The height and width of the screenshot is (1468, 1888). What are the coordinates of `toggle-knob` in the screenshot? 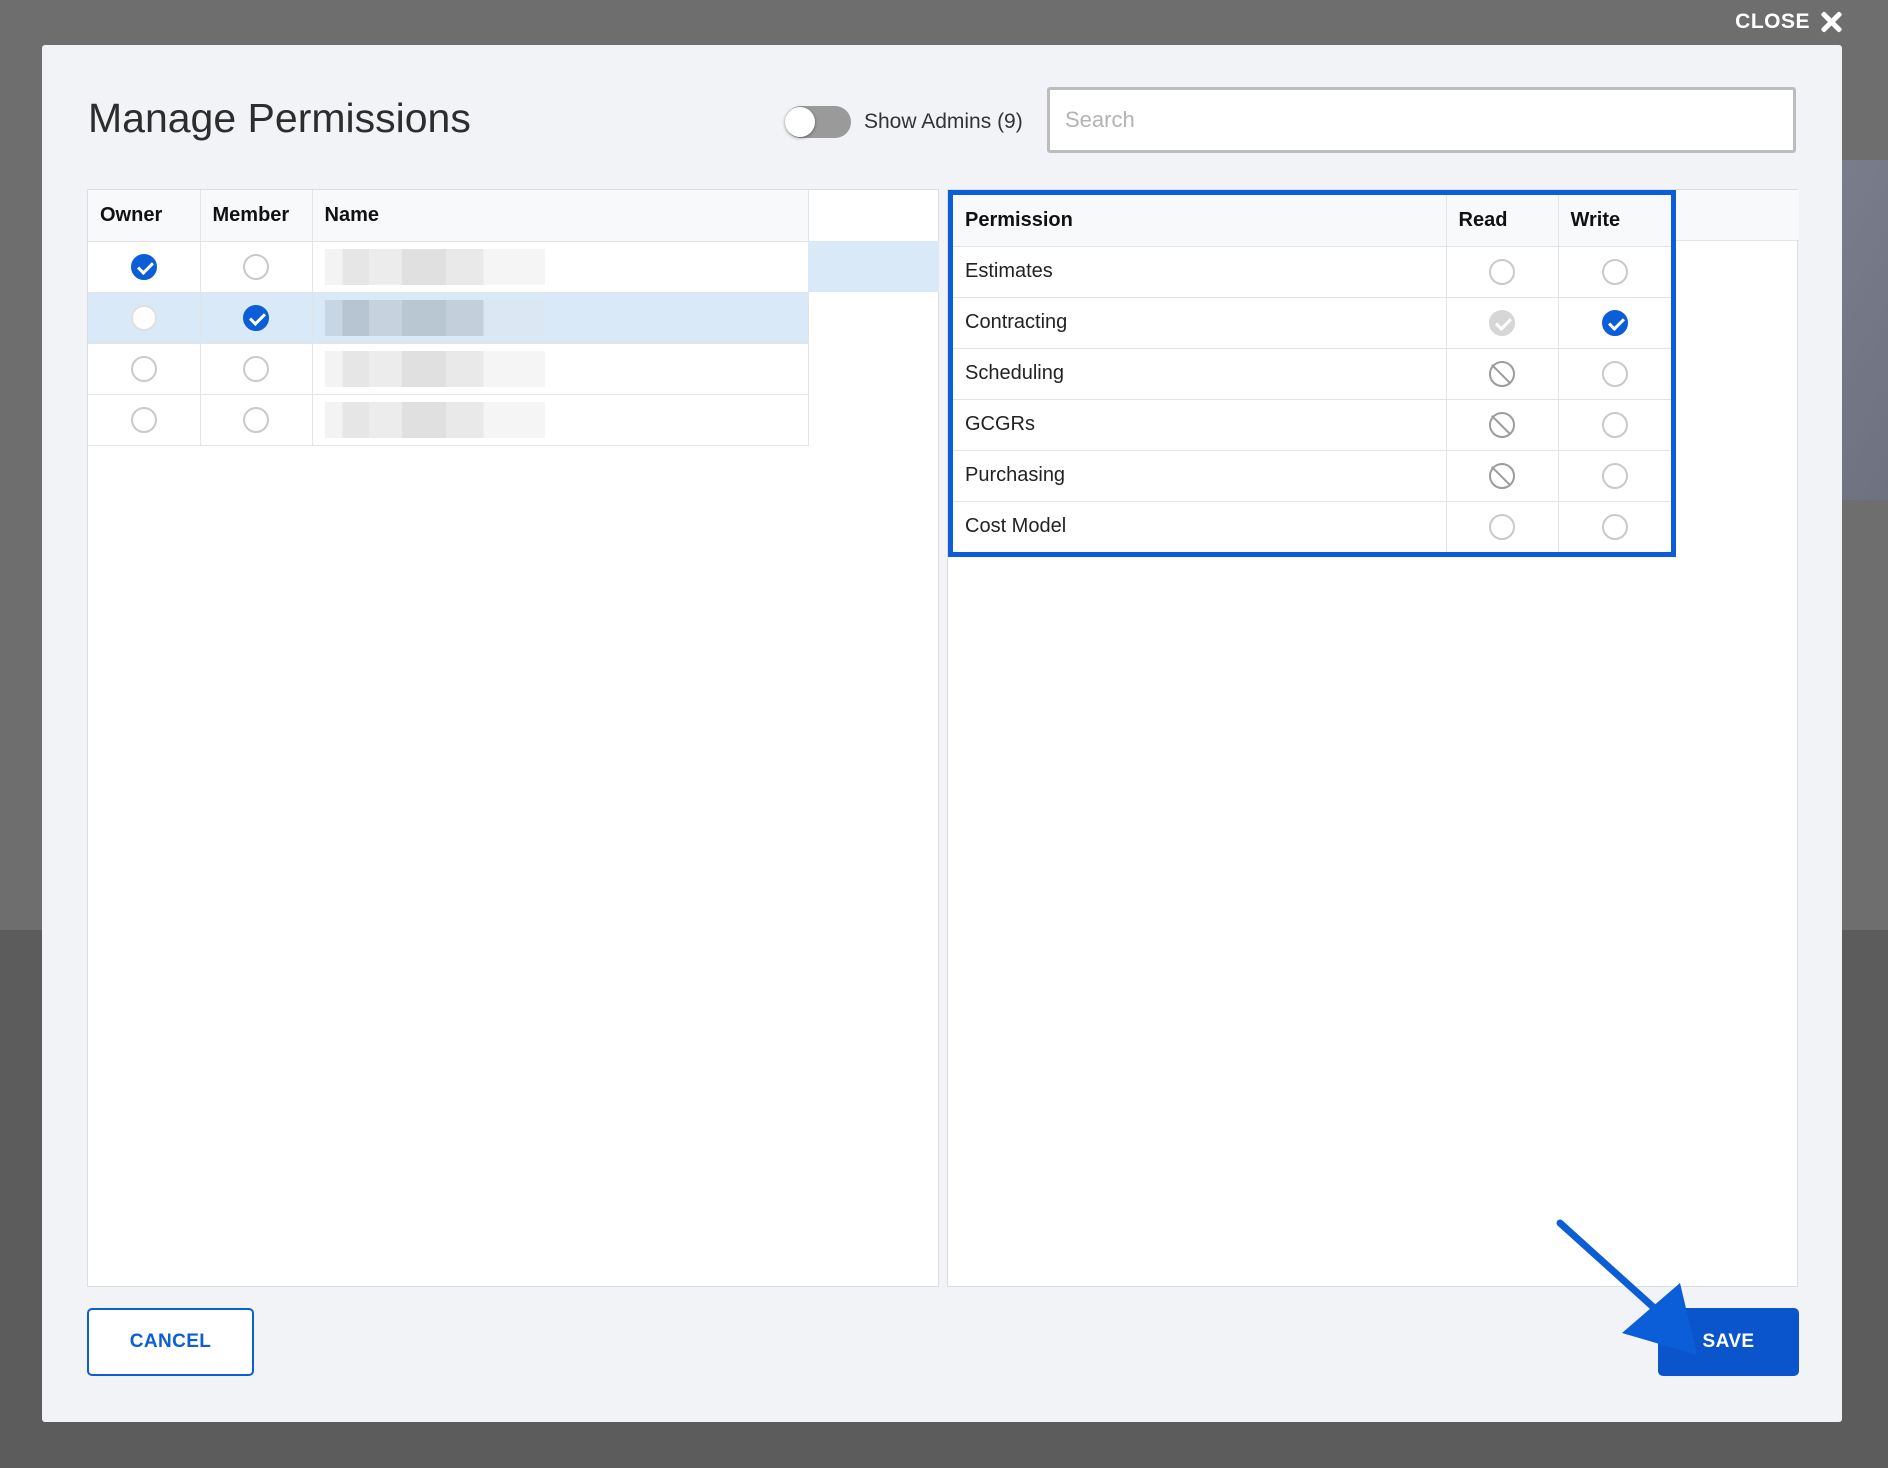 It's located at (800, 122).